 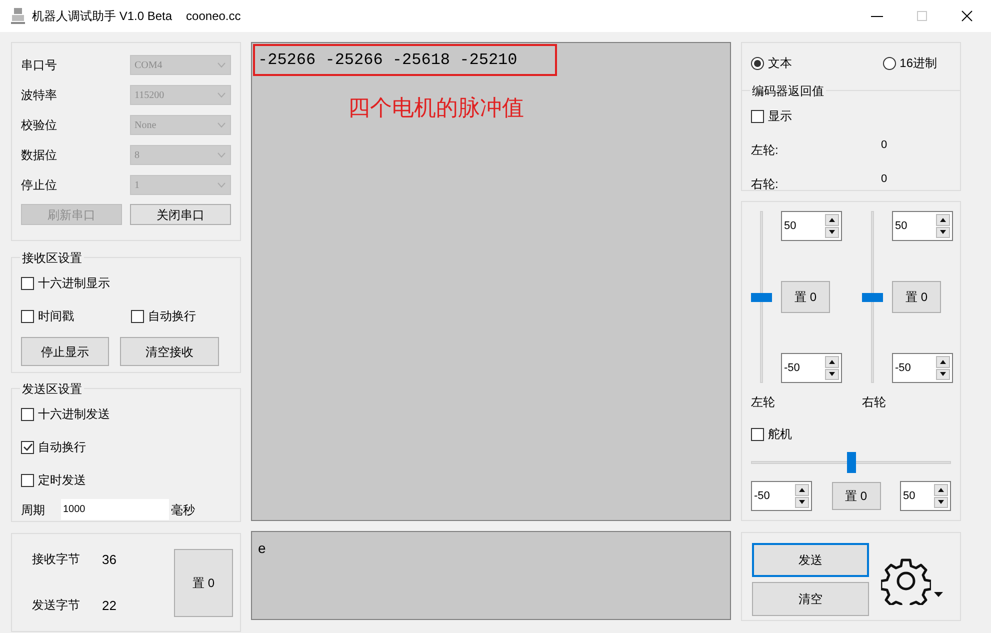 What do you see at coordinates (39, 95) in the screenshot?
I see `field-label: 波特率` at bounding box center [39, 95].